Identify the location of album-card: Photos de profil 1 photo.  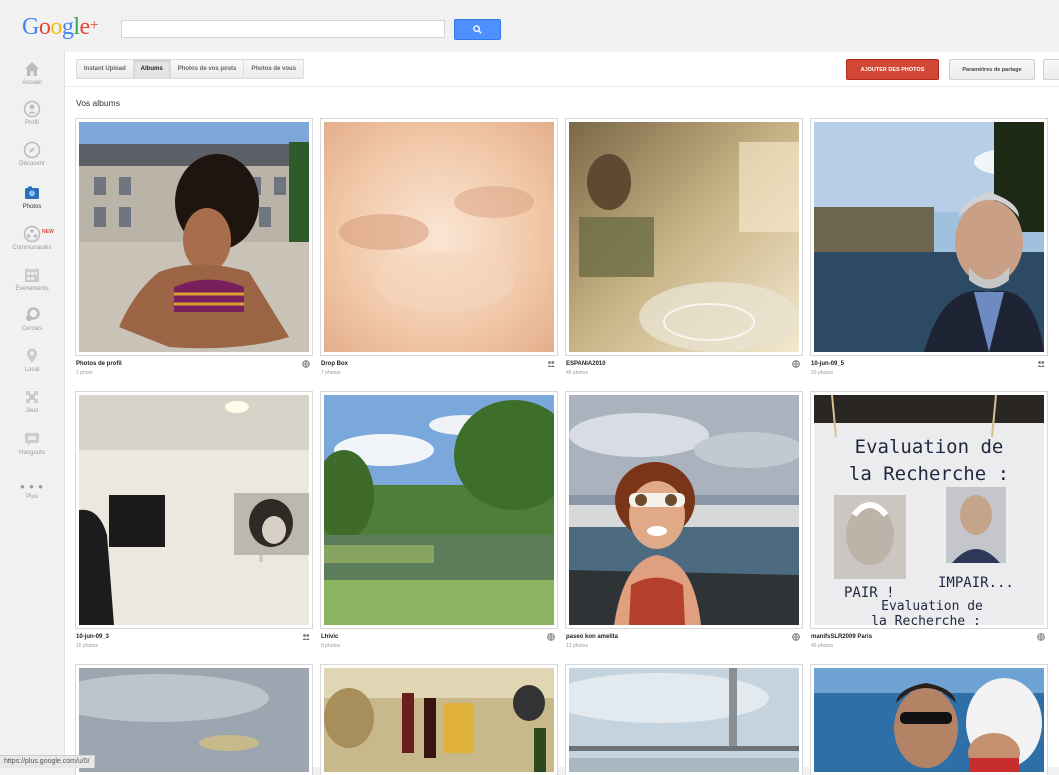
(194, 247).